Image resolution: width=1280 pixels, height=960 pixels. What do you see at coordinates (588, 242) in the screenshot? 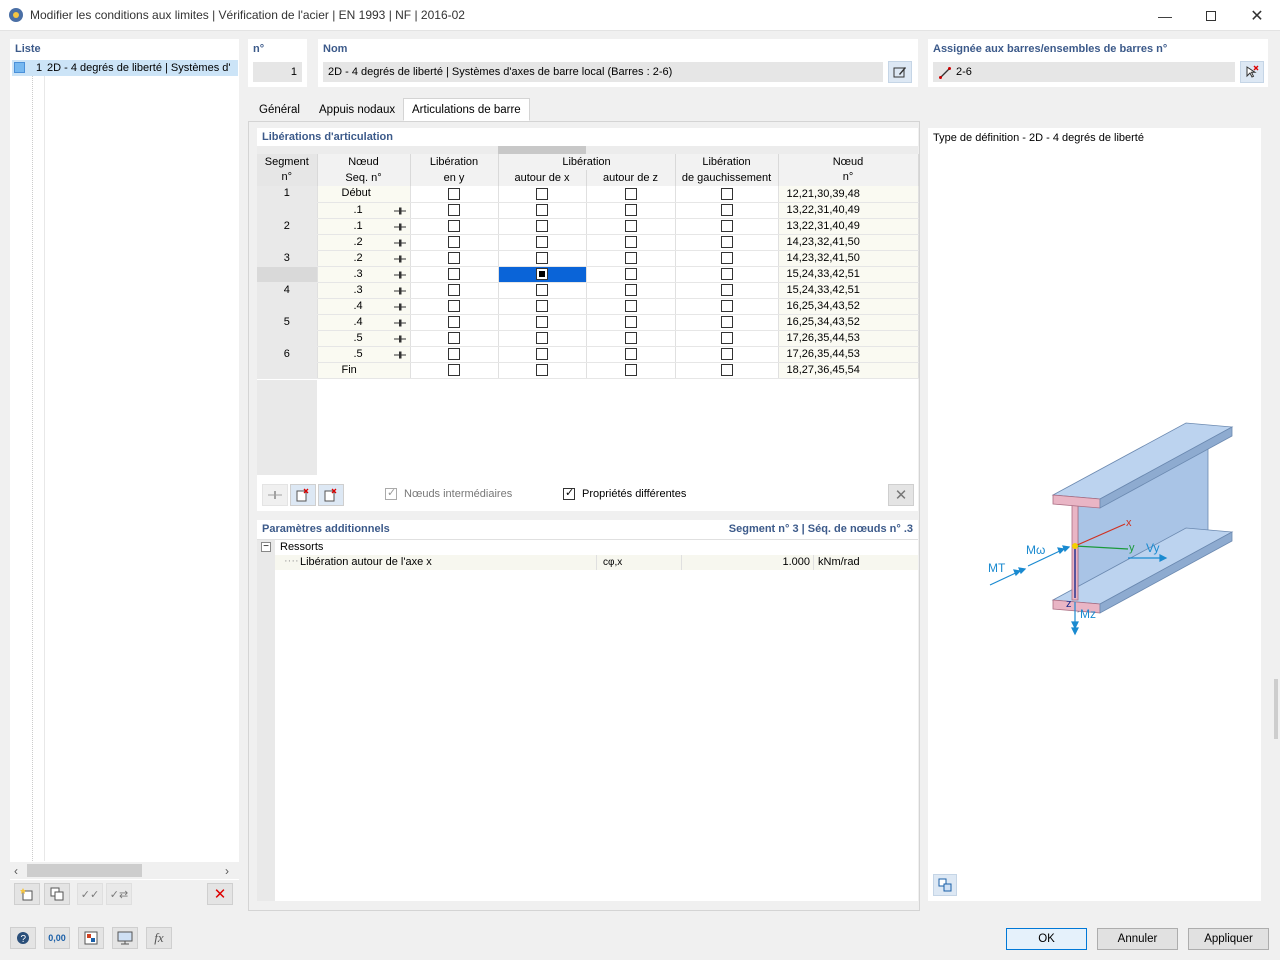
I see `table-row: .2 14,23,32,41,50` at bounding box center [588, 242].